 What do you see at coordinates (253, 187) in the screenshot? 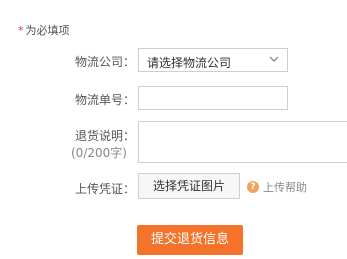
I see `question-icon: ?` at bounding box center [253, 187].